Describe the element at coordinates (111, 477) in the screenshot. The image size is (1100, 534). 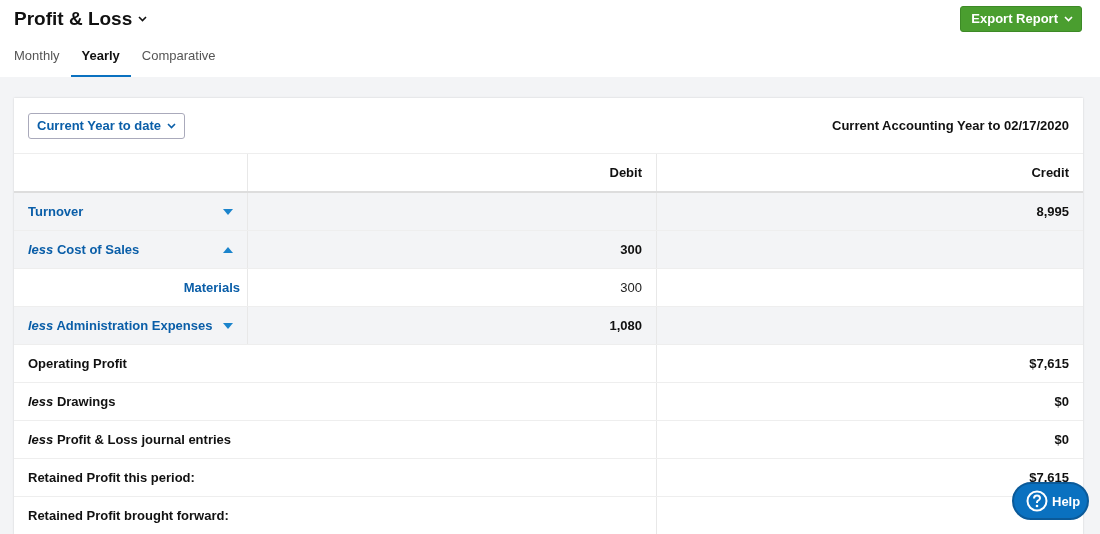
I see `total-label: Retained Profit this period:` at that location.